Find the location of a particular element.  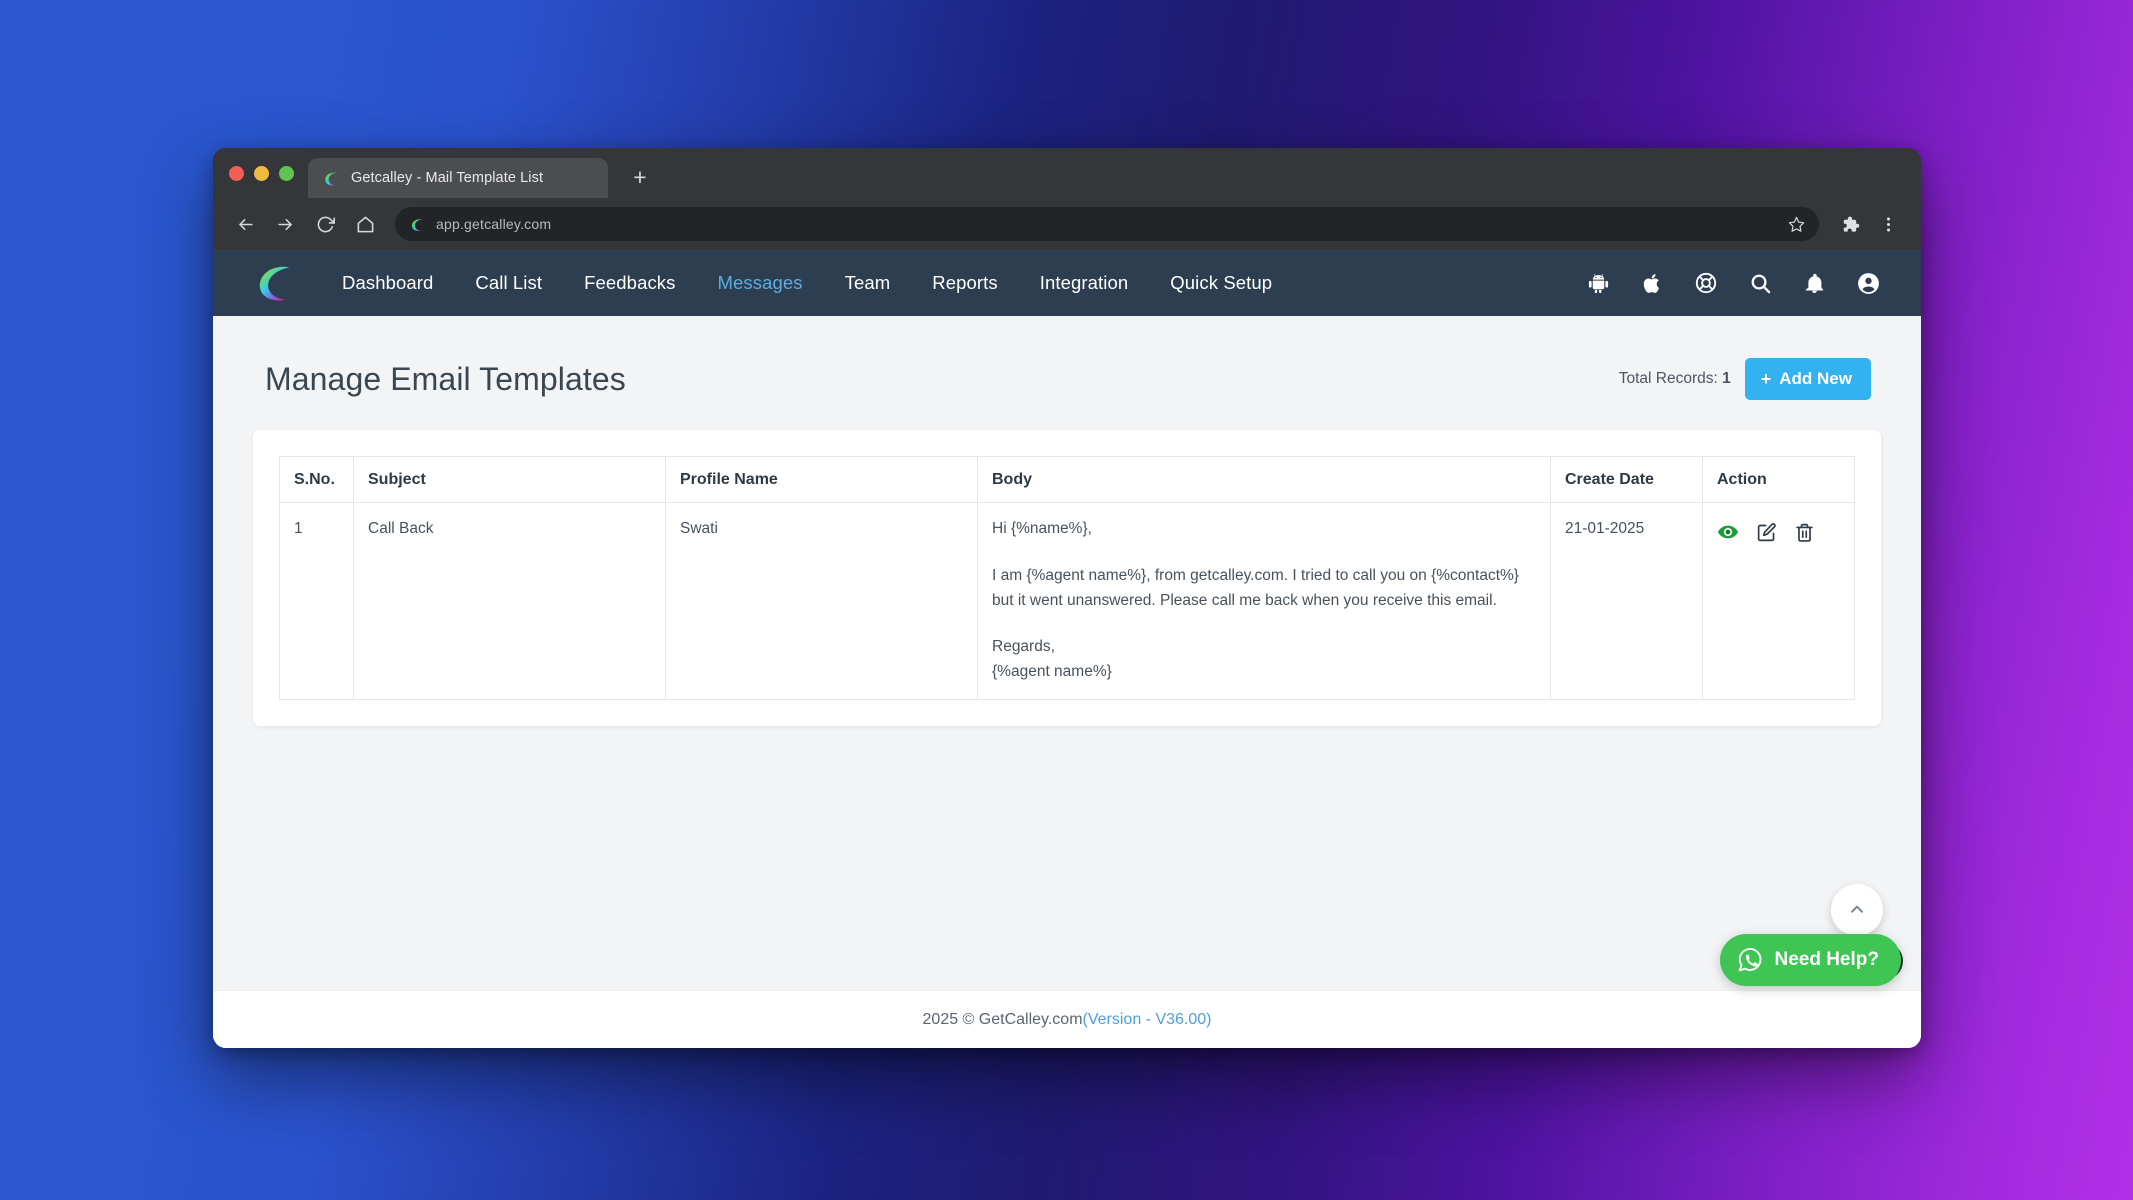

browser-menu-icon is located at coordinates (1888, 224).